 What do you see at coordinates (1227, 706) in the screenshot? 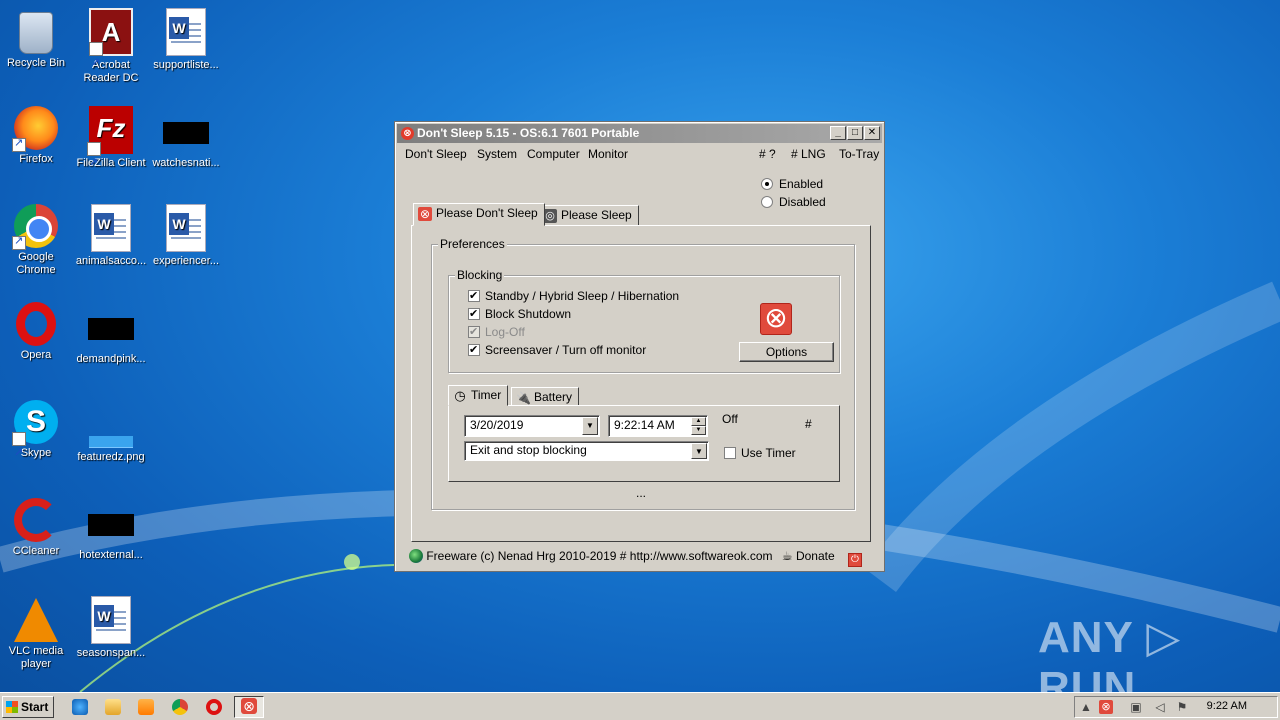
I see `clock: 9:22 AM` at bounding box center [1227, 706].